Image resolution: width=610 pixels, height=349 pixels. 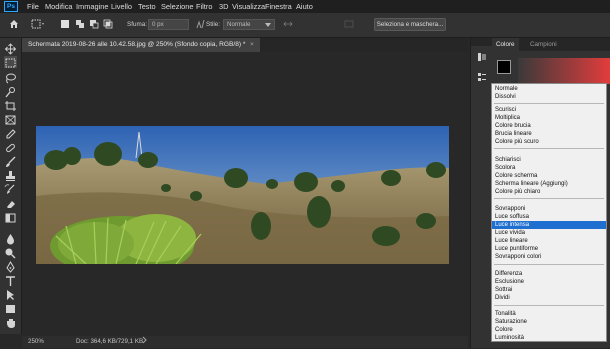 I want to click on blend-mode-item: Colore brucia, so click(x=549, y=126).